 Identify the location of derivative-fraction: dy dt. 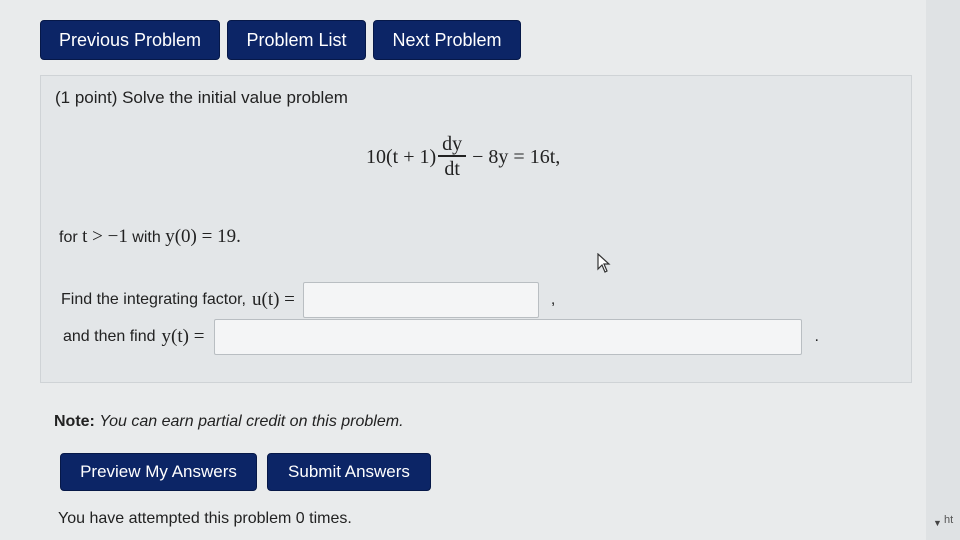
(452, 157).